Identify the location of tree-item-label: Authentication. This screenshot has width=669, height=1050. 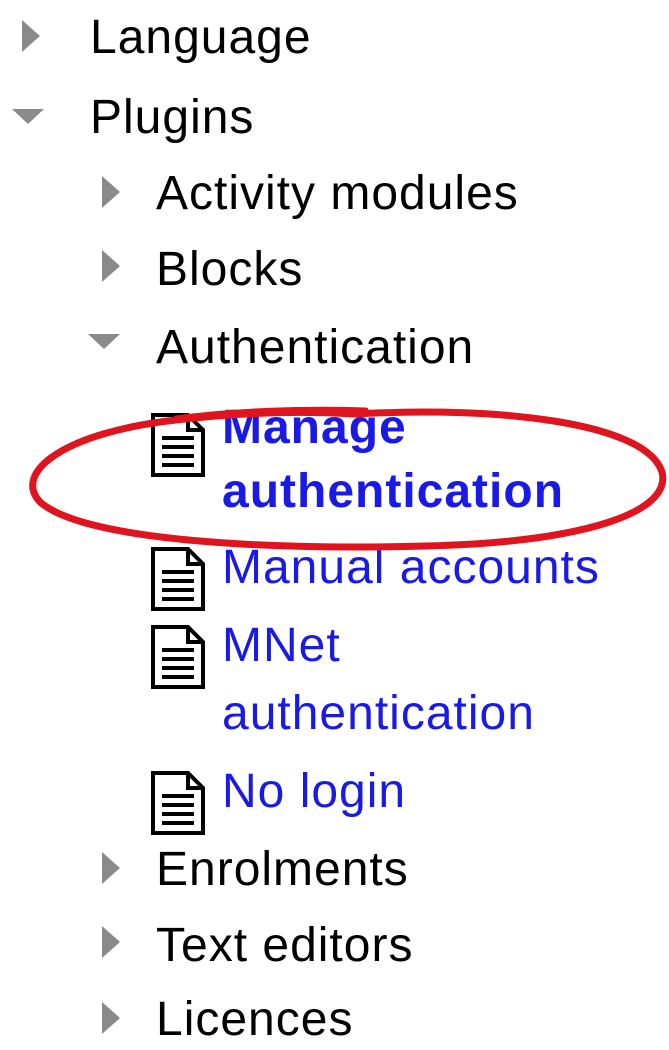
(315, 347).